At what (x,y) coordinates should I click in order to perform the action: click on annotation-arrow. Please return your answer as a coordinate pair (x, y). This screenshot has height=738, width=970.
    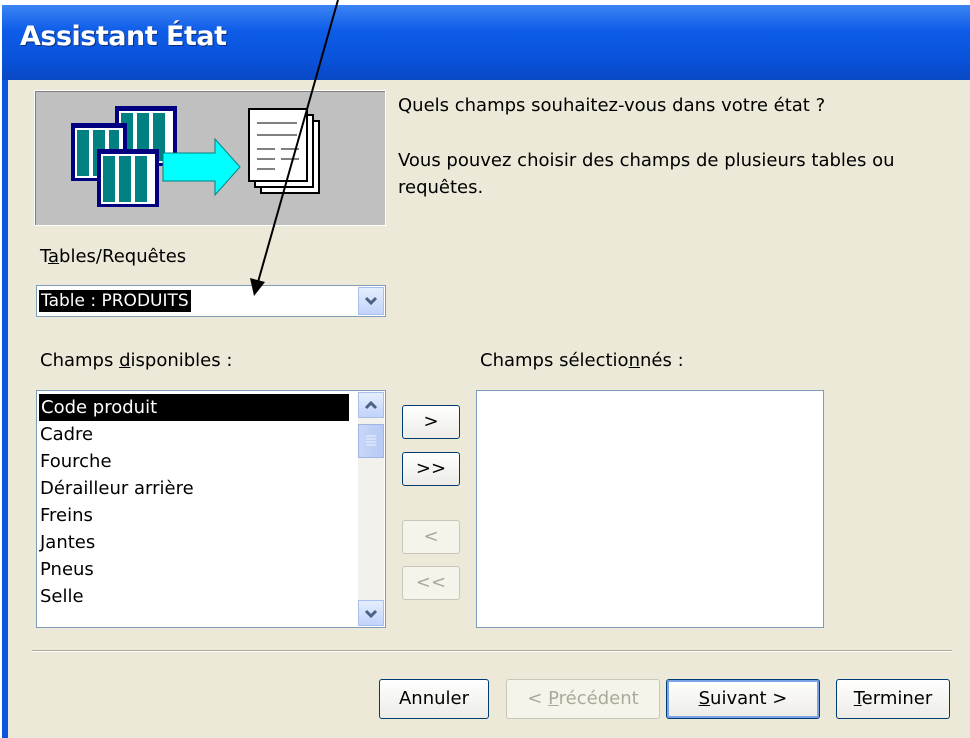
    Looking at the image, I should click on (294, 148).